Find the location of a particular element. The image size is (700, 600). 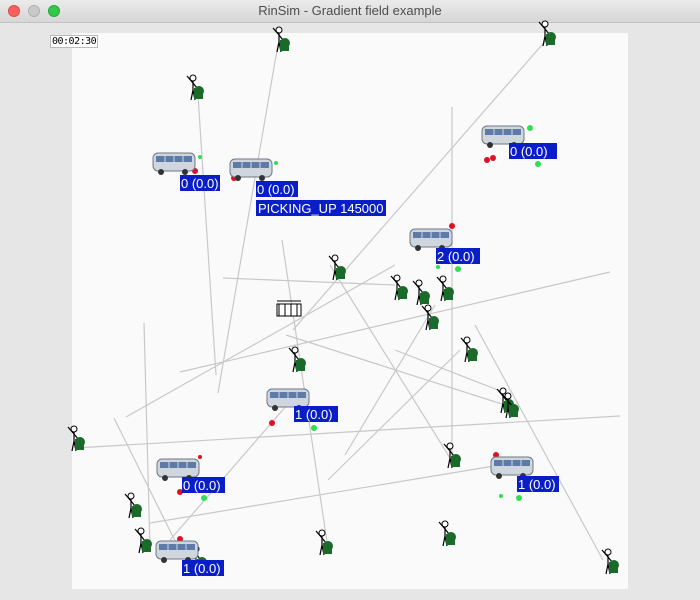

vehicle-status: PICKING_UP 145000 is located at coordinates (321, 208).